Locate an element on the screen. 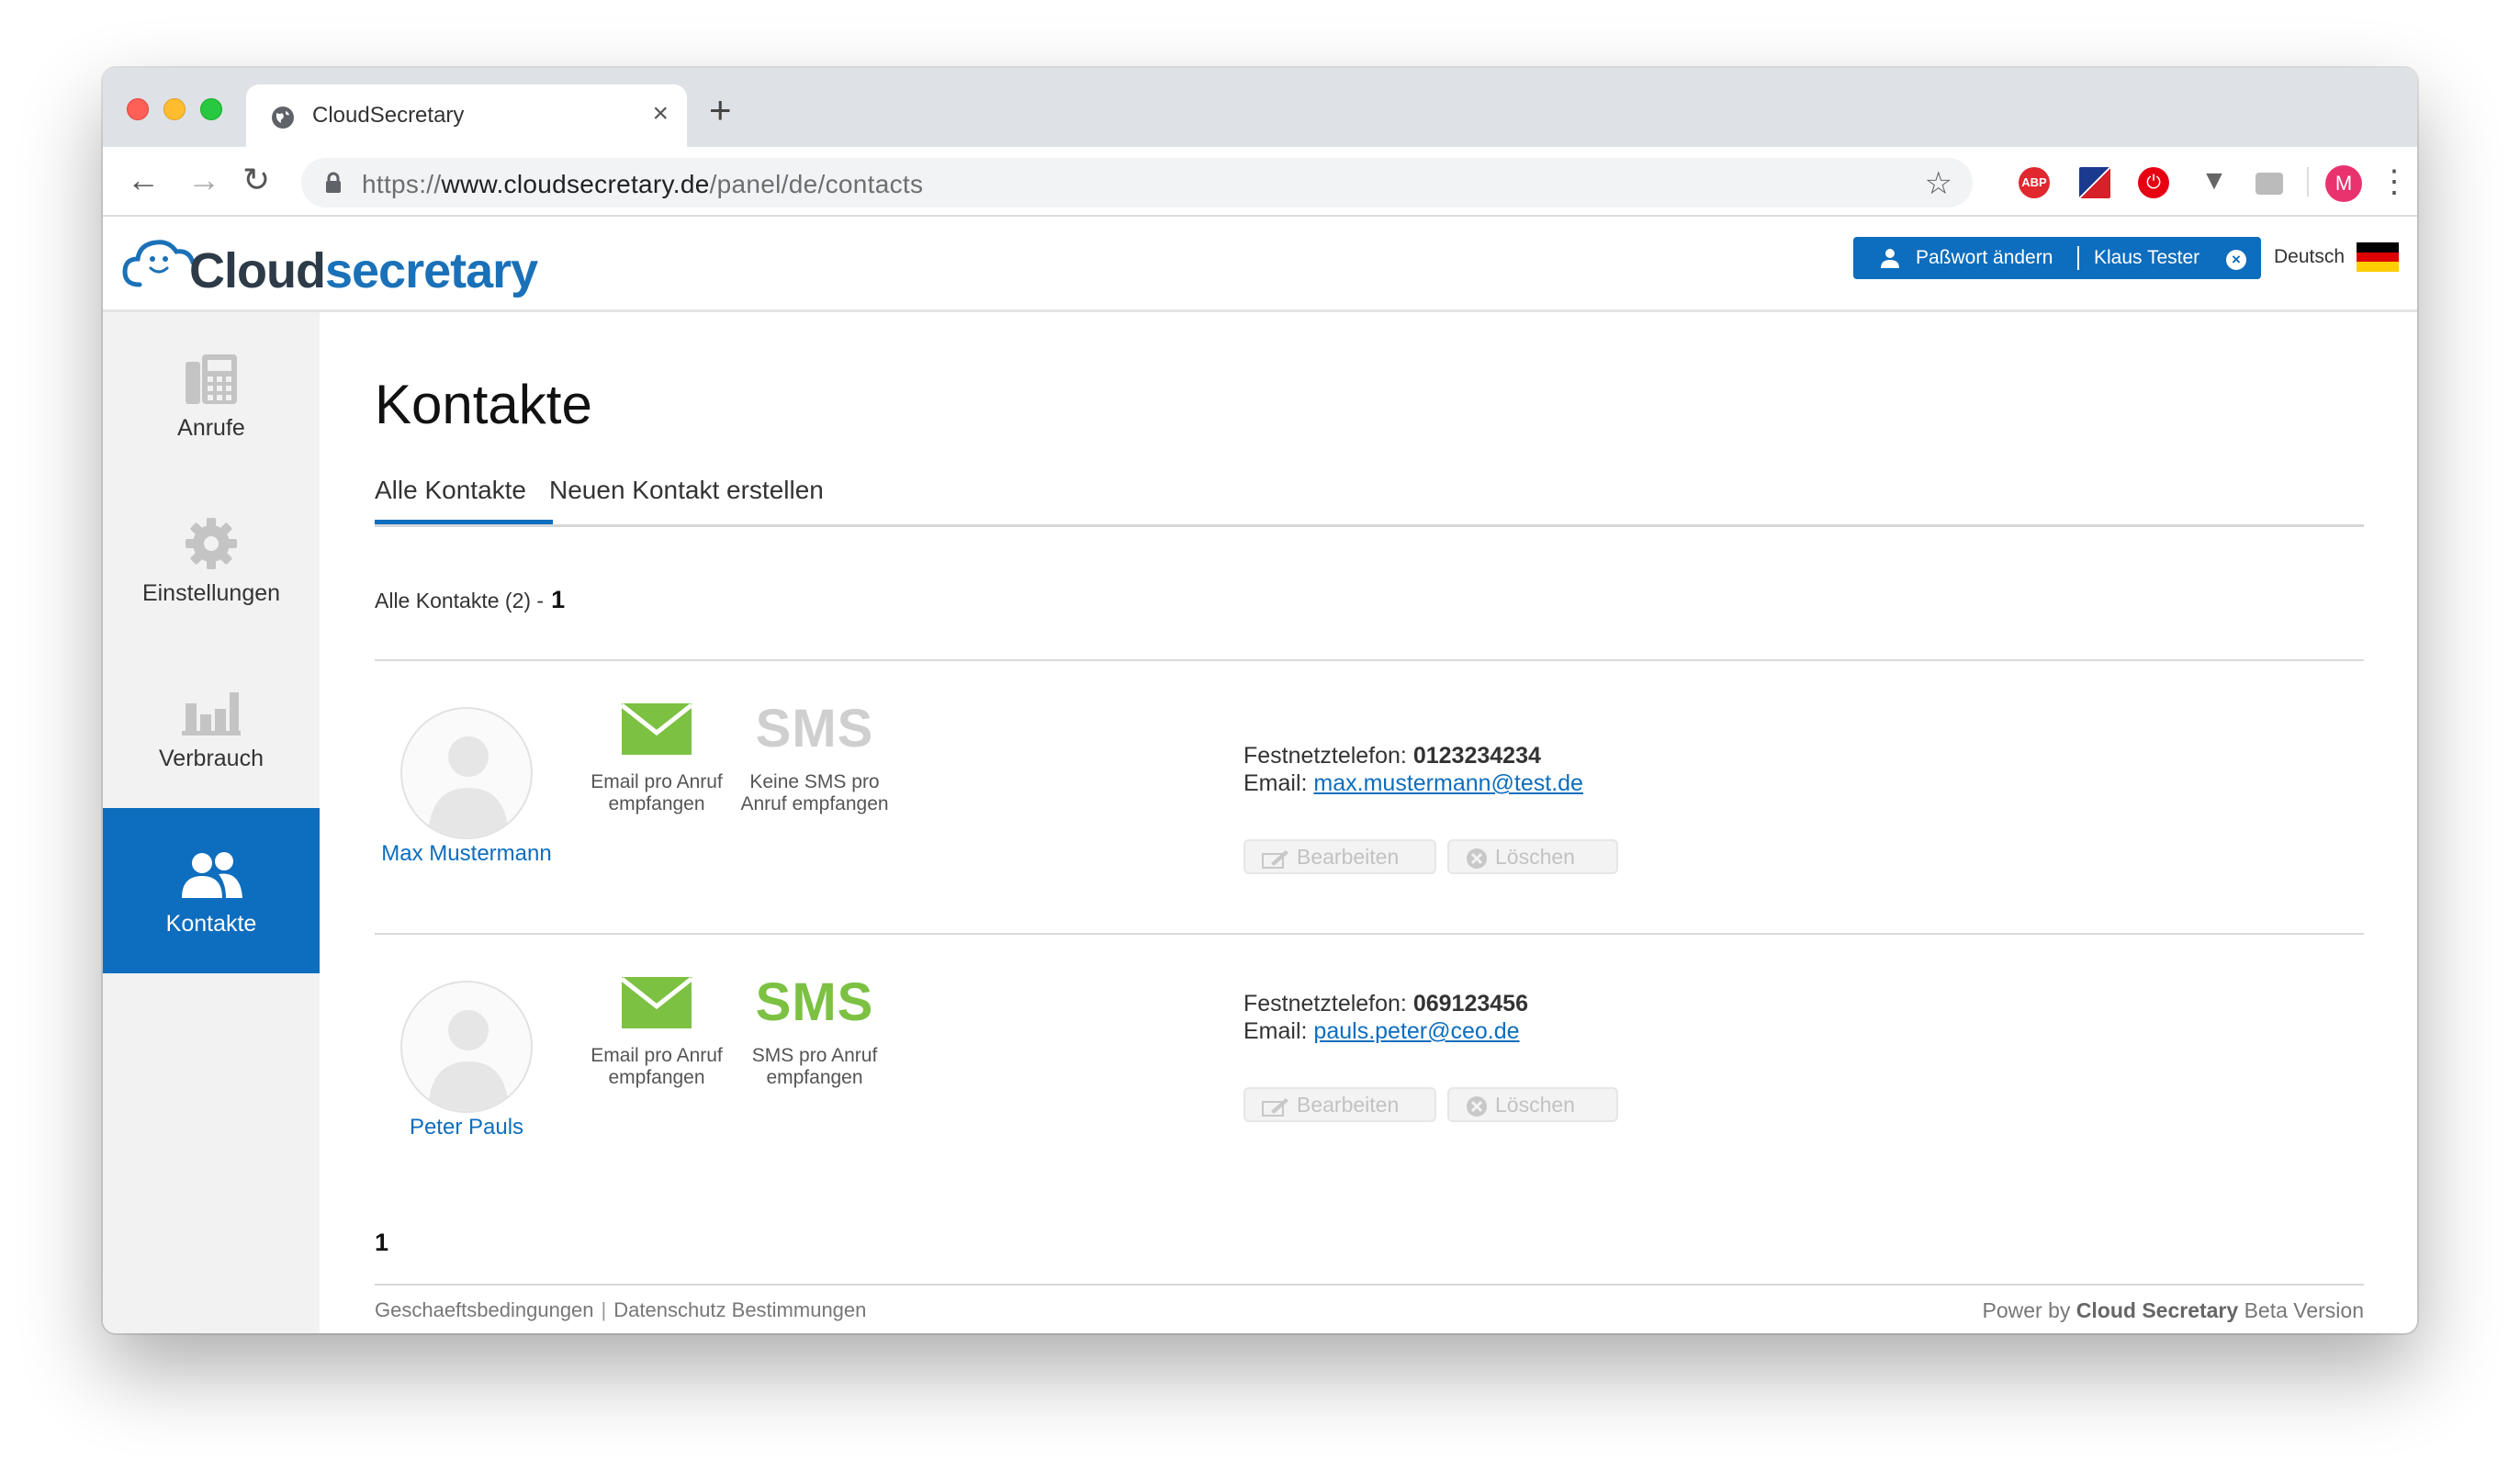 Image resolution: width=2520 pixels, height=1471 pixels. user-icon is located at coordinates (1890, 258).